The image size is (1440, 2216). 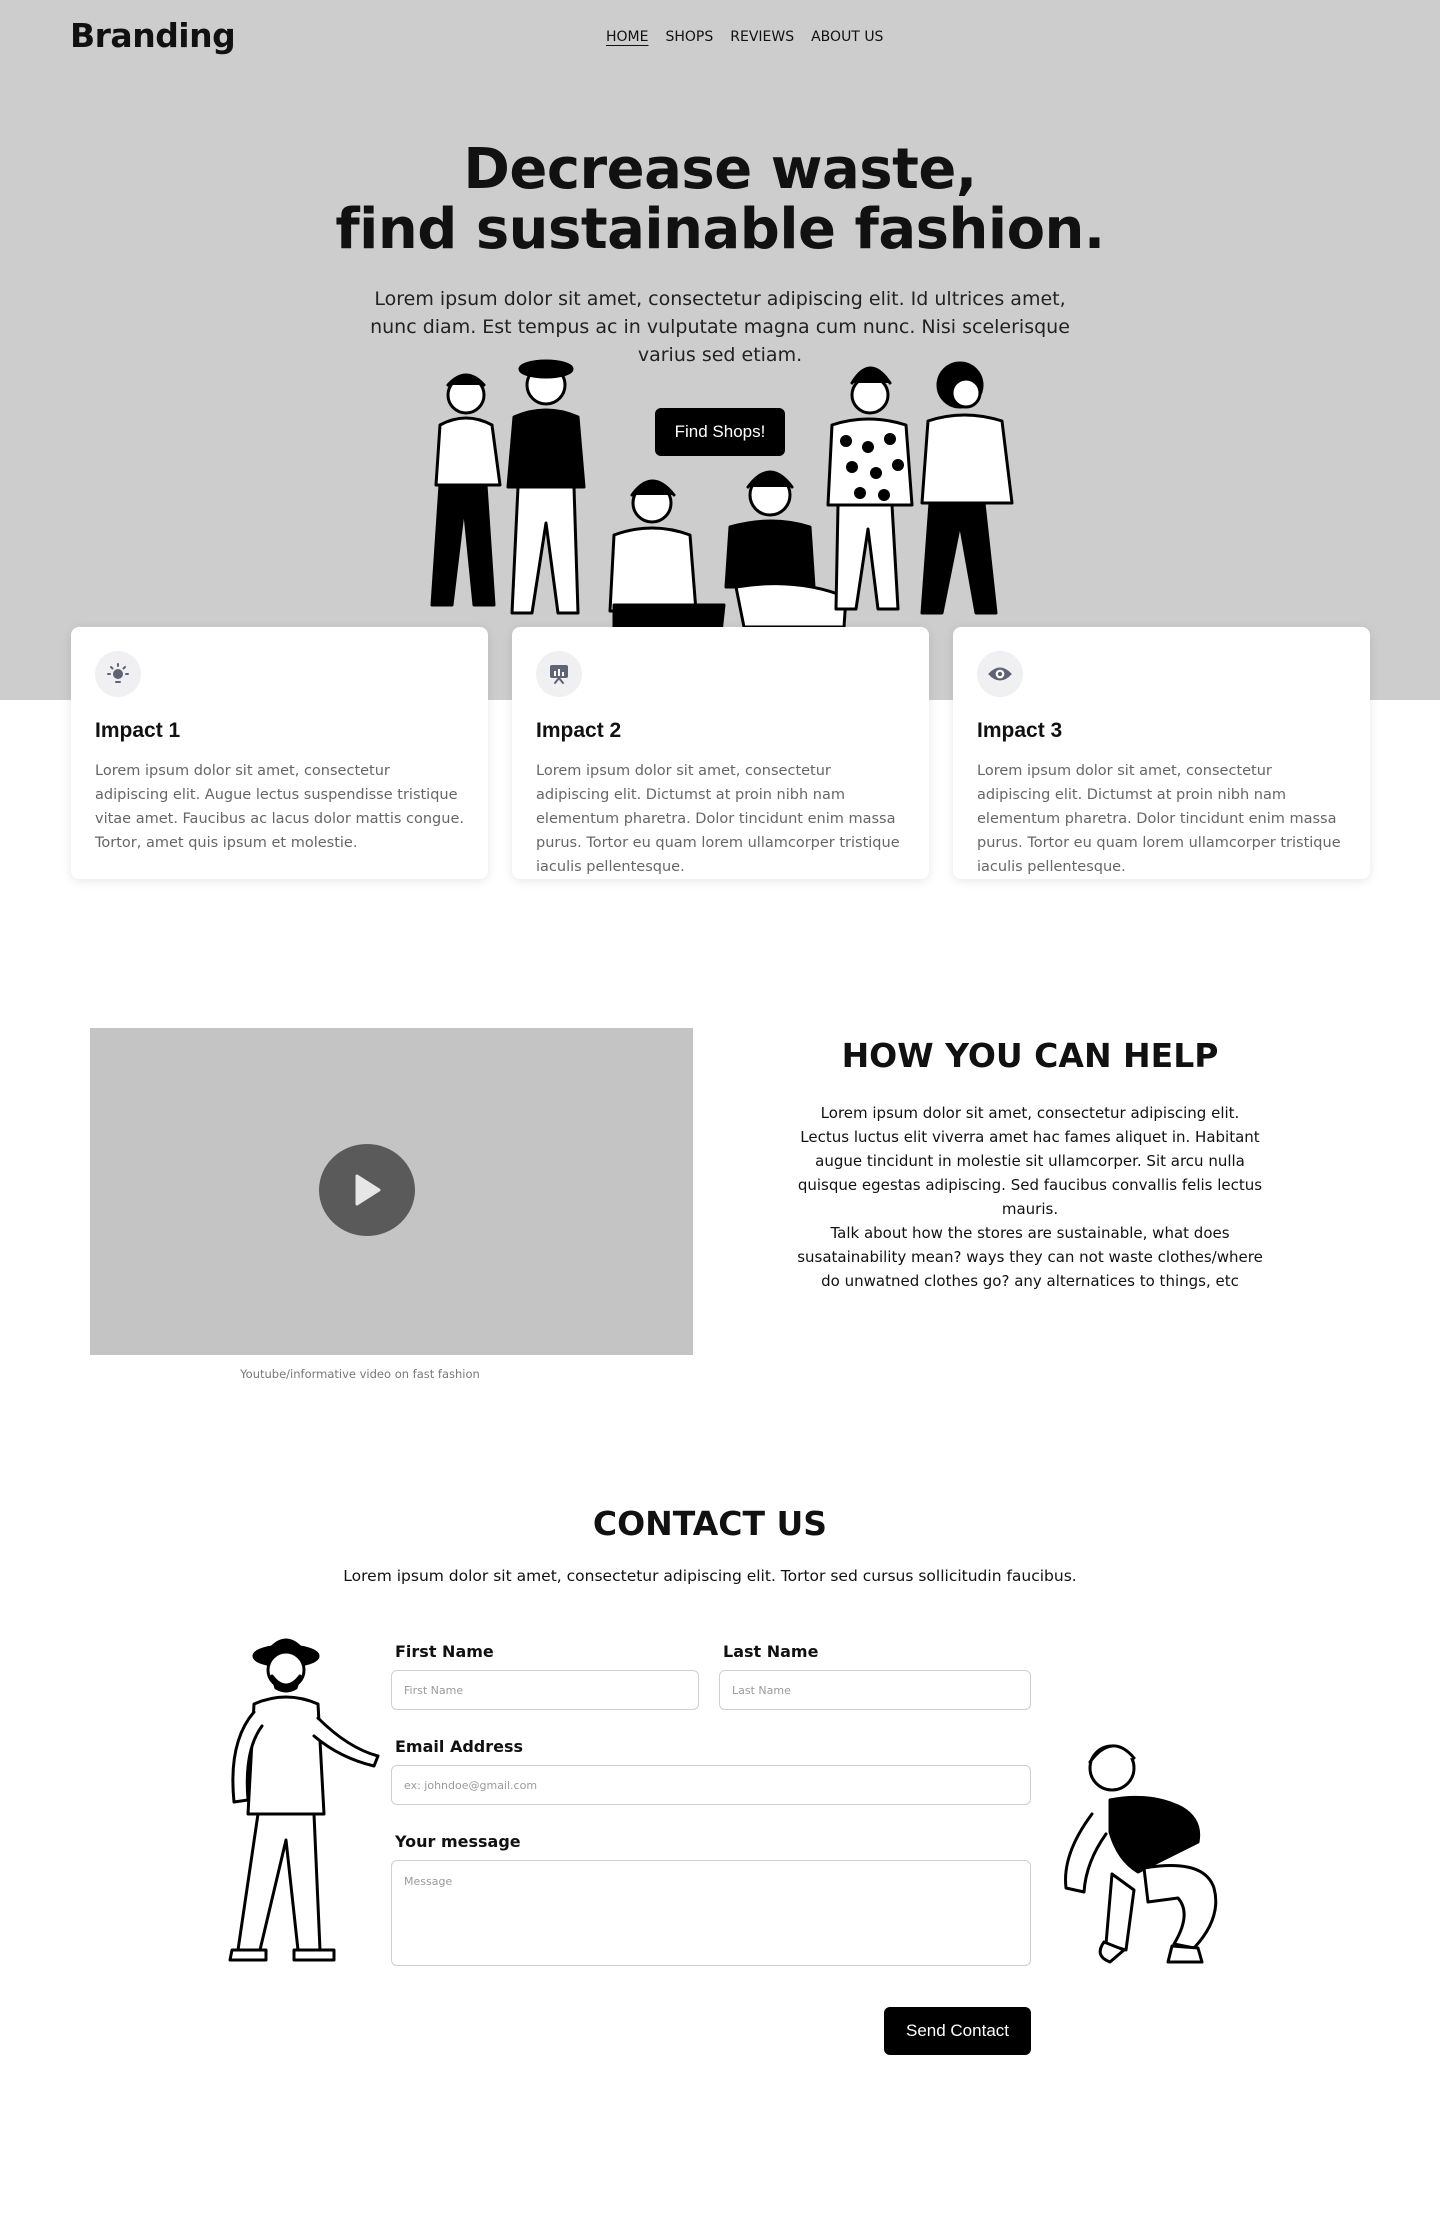 I want to click on nav-home: HOME, so click(x=627, y=37).